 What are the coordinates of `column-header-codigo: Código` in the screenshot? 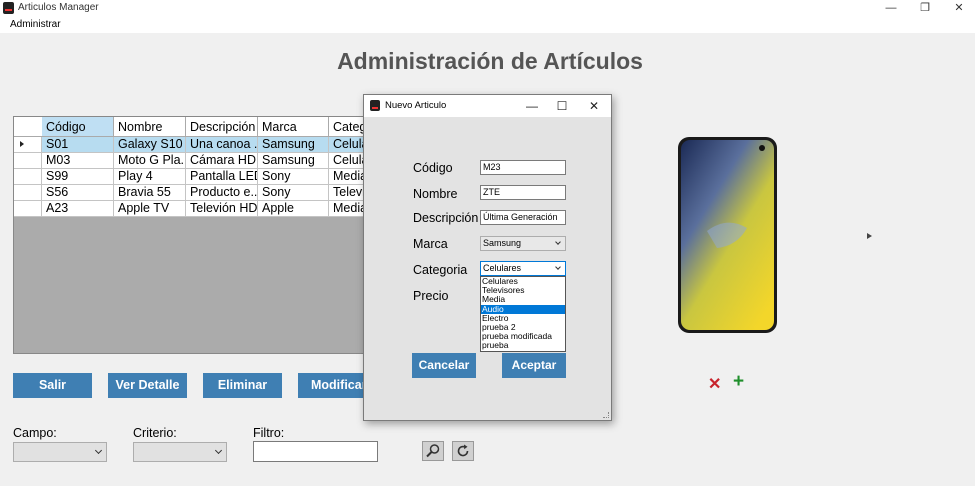 It's located at (78, 127).